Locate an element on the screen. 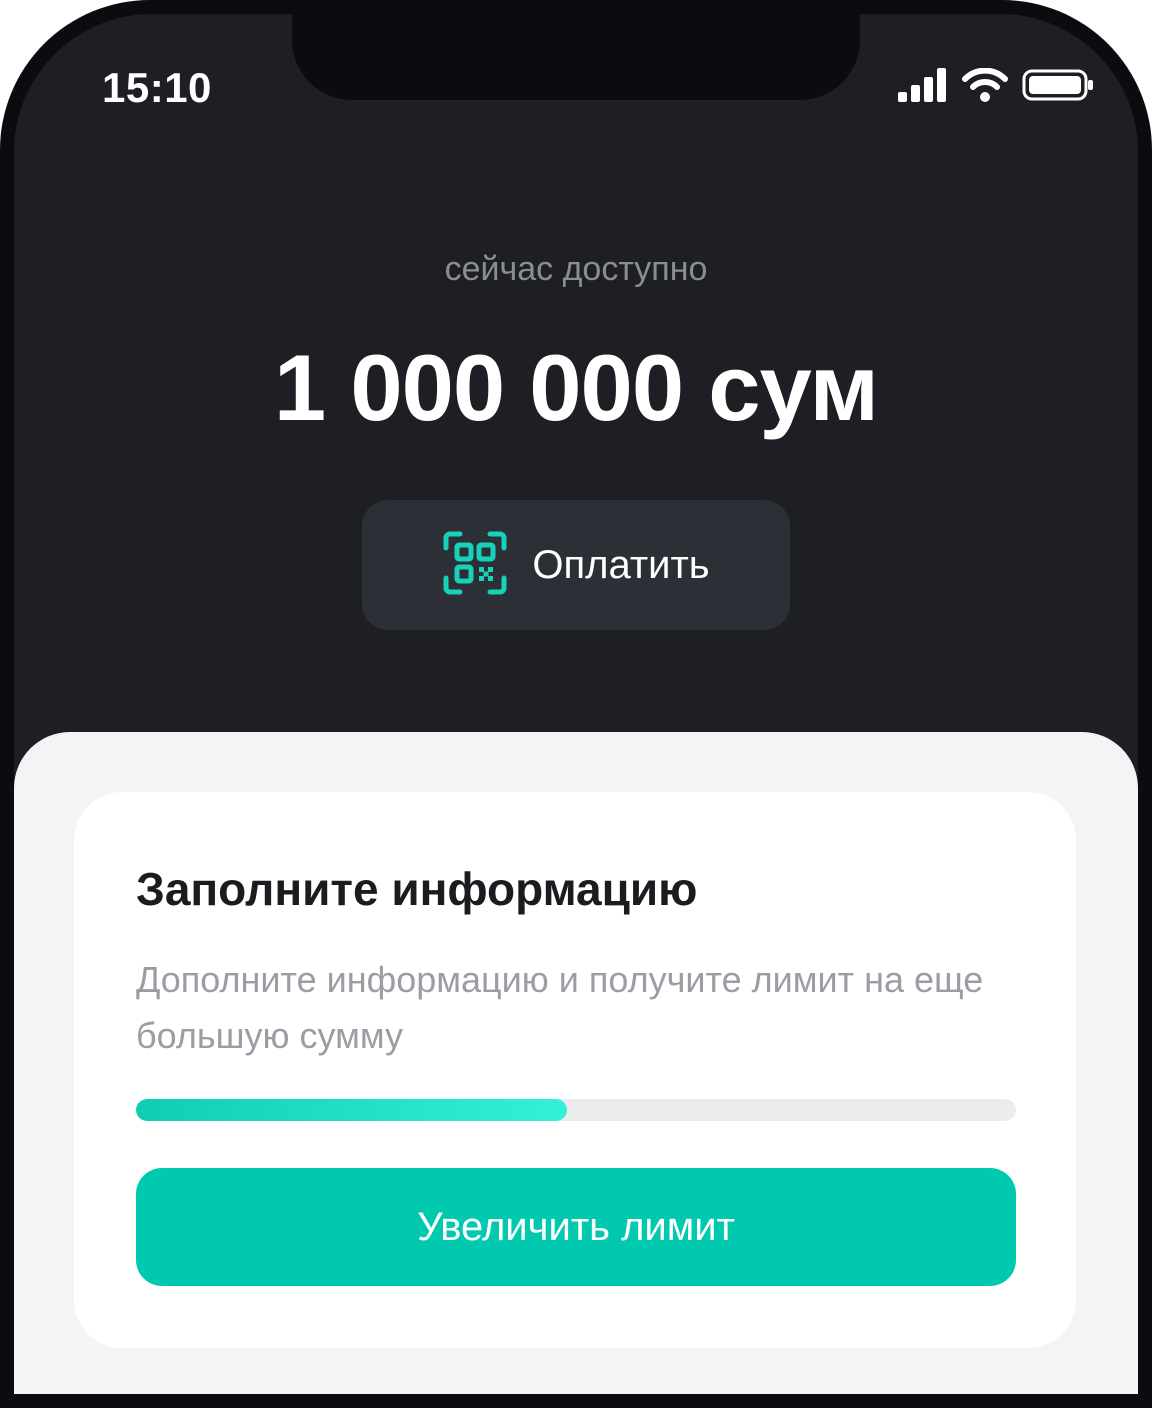 This screenshot has height=1408, width=1152. status-time: 15:10 is located at coordinates (157, 87).